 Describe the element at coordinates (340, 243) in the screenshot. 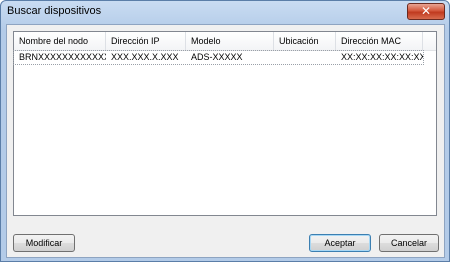

I see `accept-button: Aceptar` at that location.